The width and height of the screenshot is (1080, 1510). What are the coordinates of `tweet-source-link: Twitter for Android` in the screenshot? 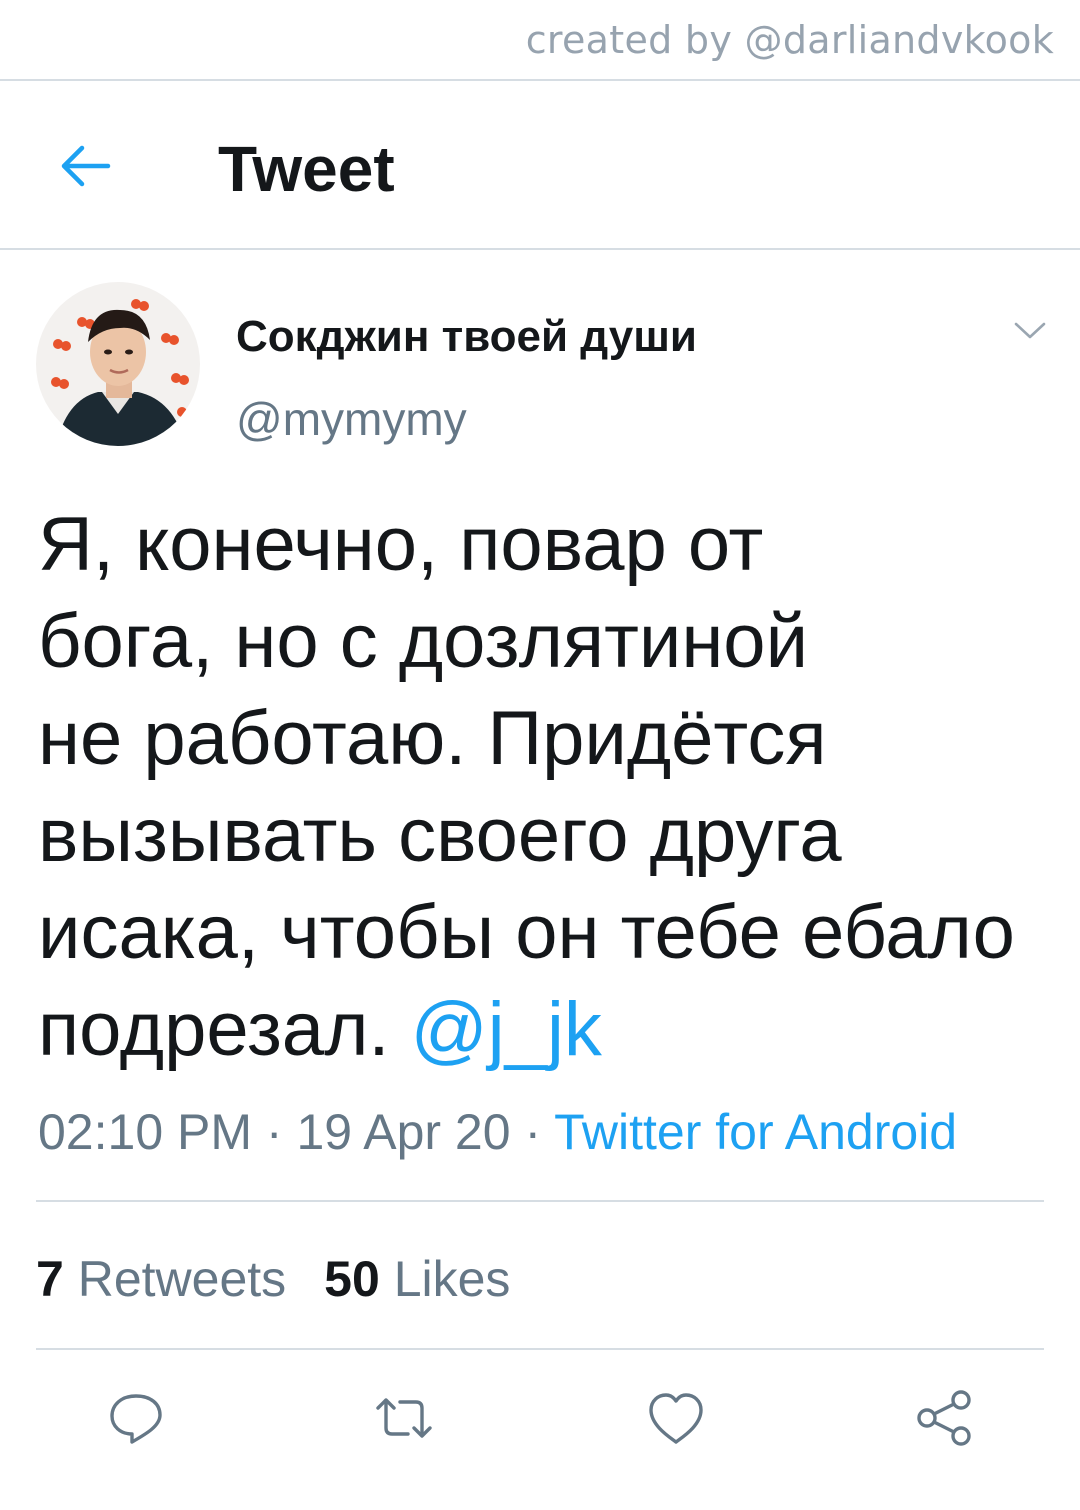 It's located at (755, 1132).